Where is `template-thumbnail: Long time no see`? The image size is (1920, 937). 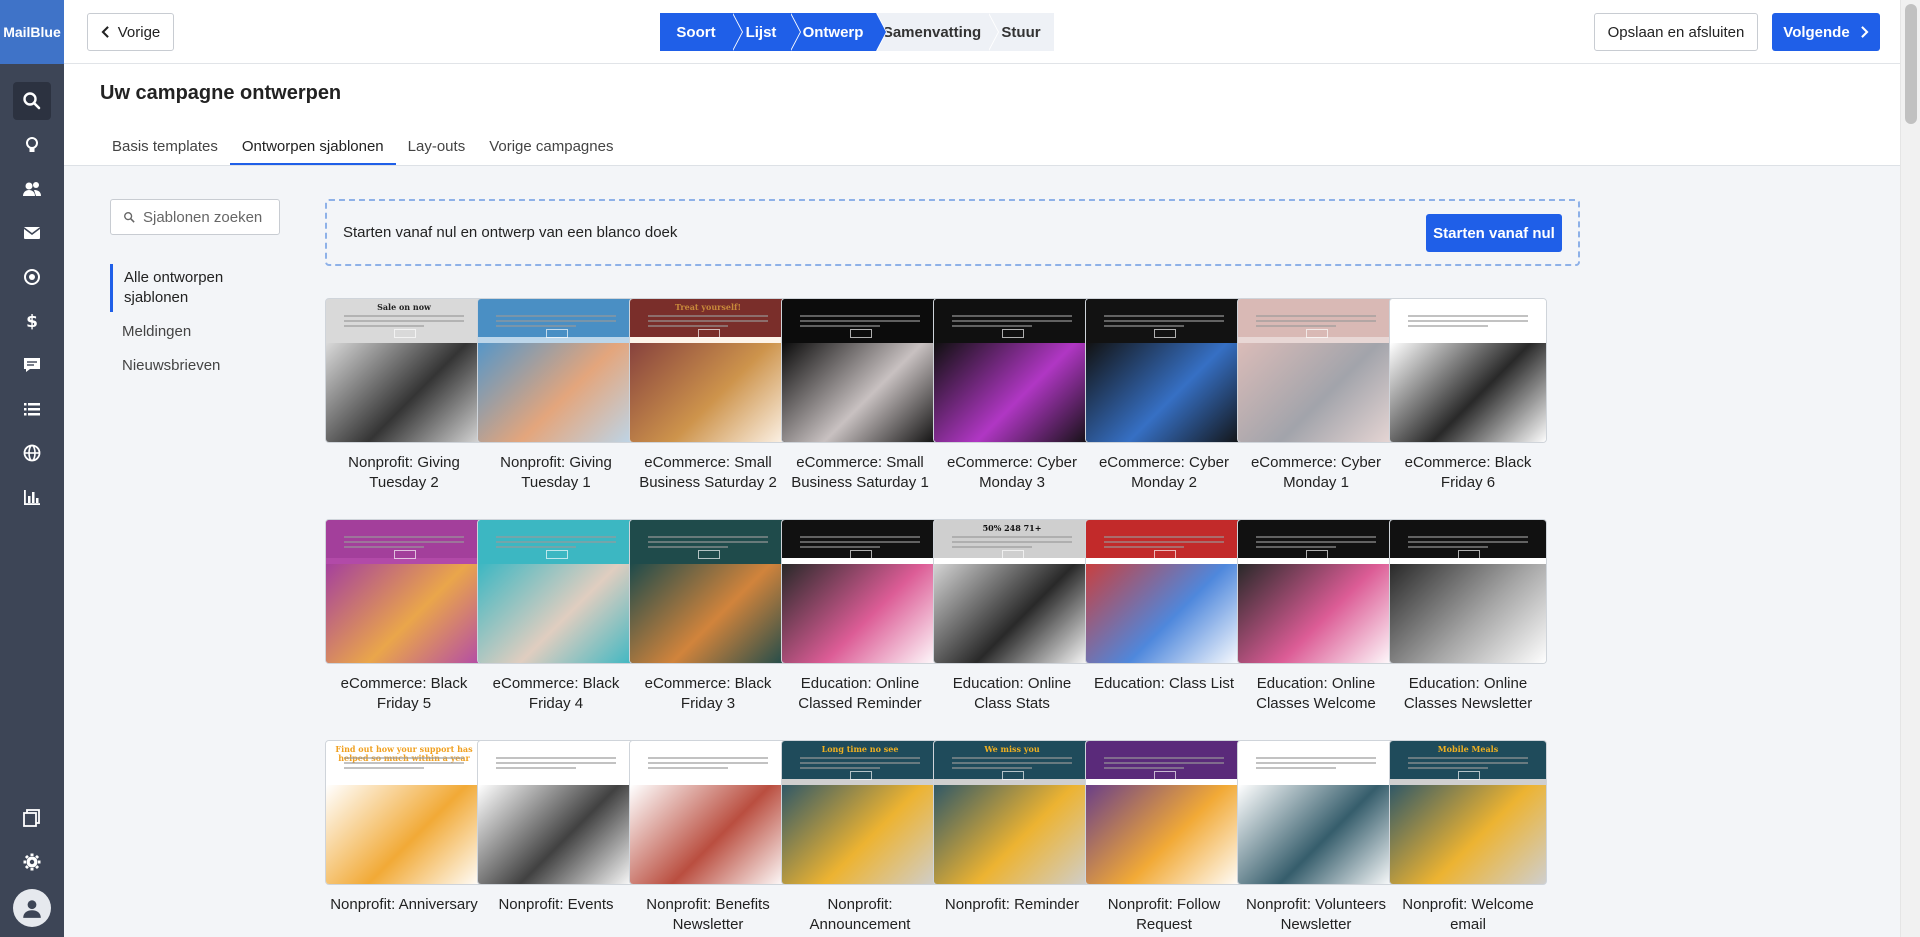
template-thumbnail: Long time no see is located at coordinates (860, 812).